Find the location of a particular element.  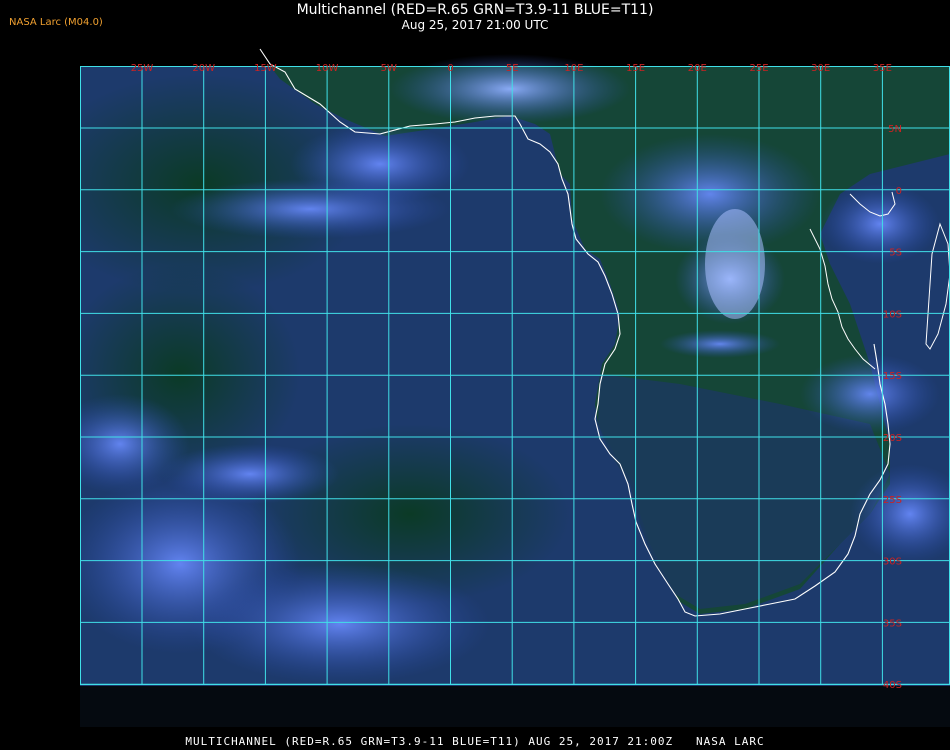

longitude-label: 10E is located at coordinates (573, 68).